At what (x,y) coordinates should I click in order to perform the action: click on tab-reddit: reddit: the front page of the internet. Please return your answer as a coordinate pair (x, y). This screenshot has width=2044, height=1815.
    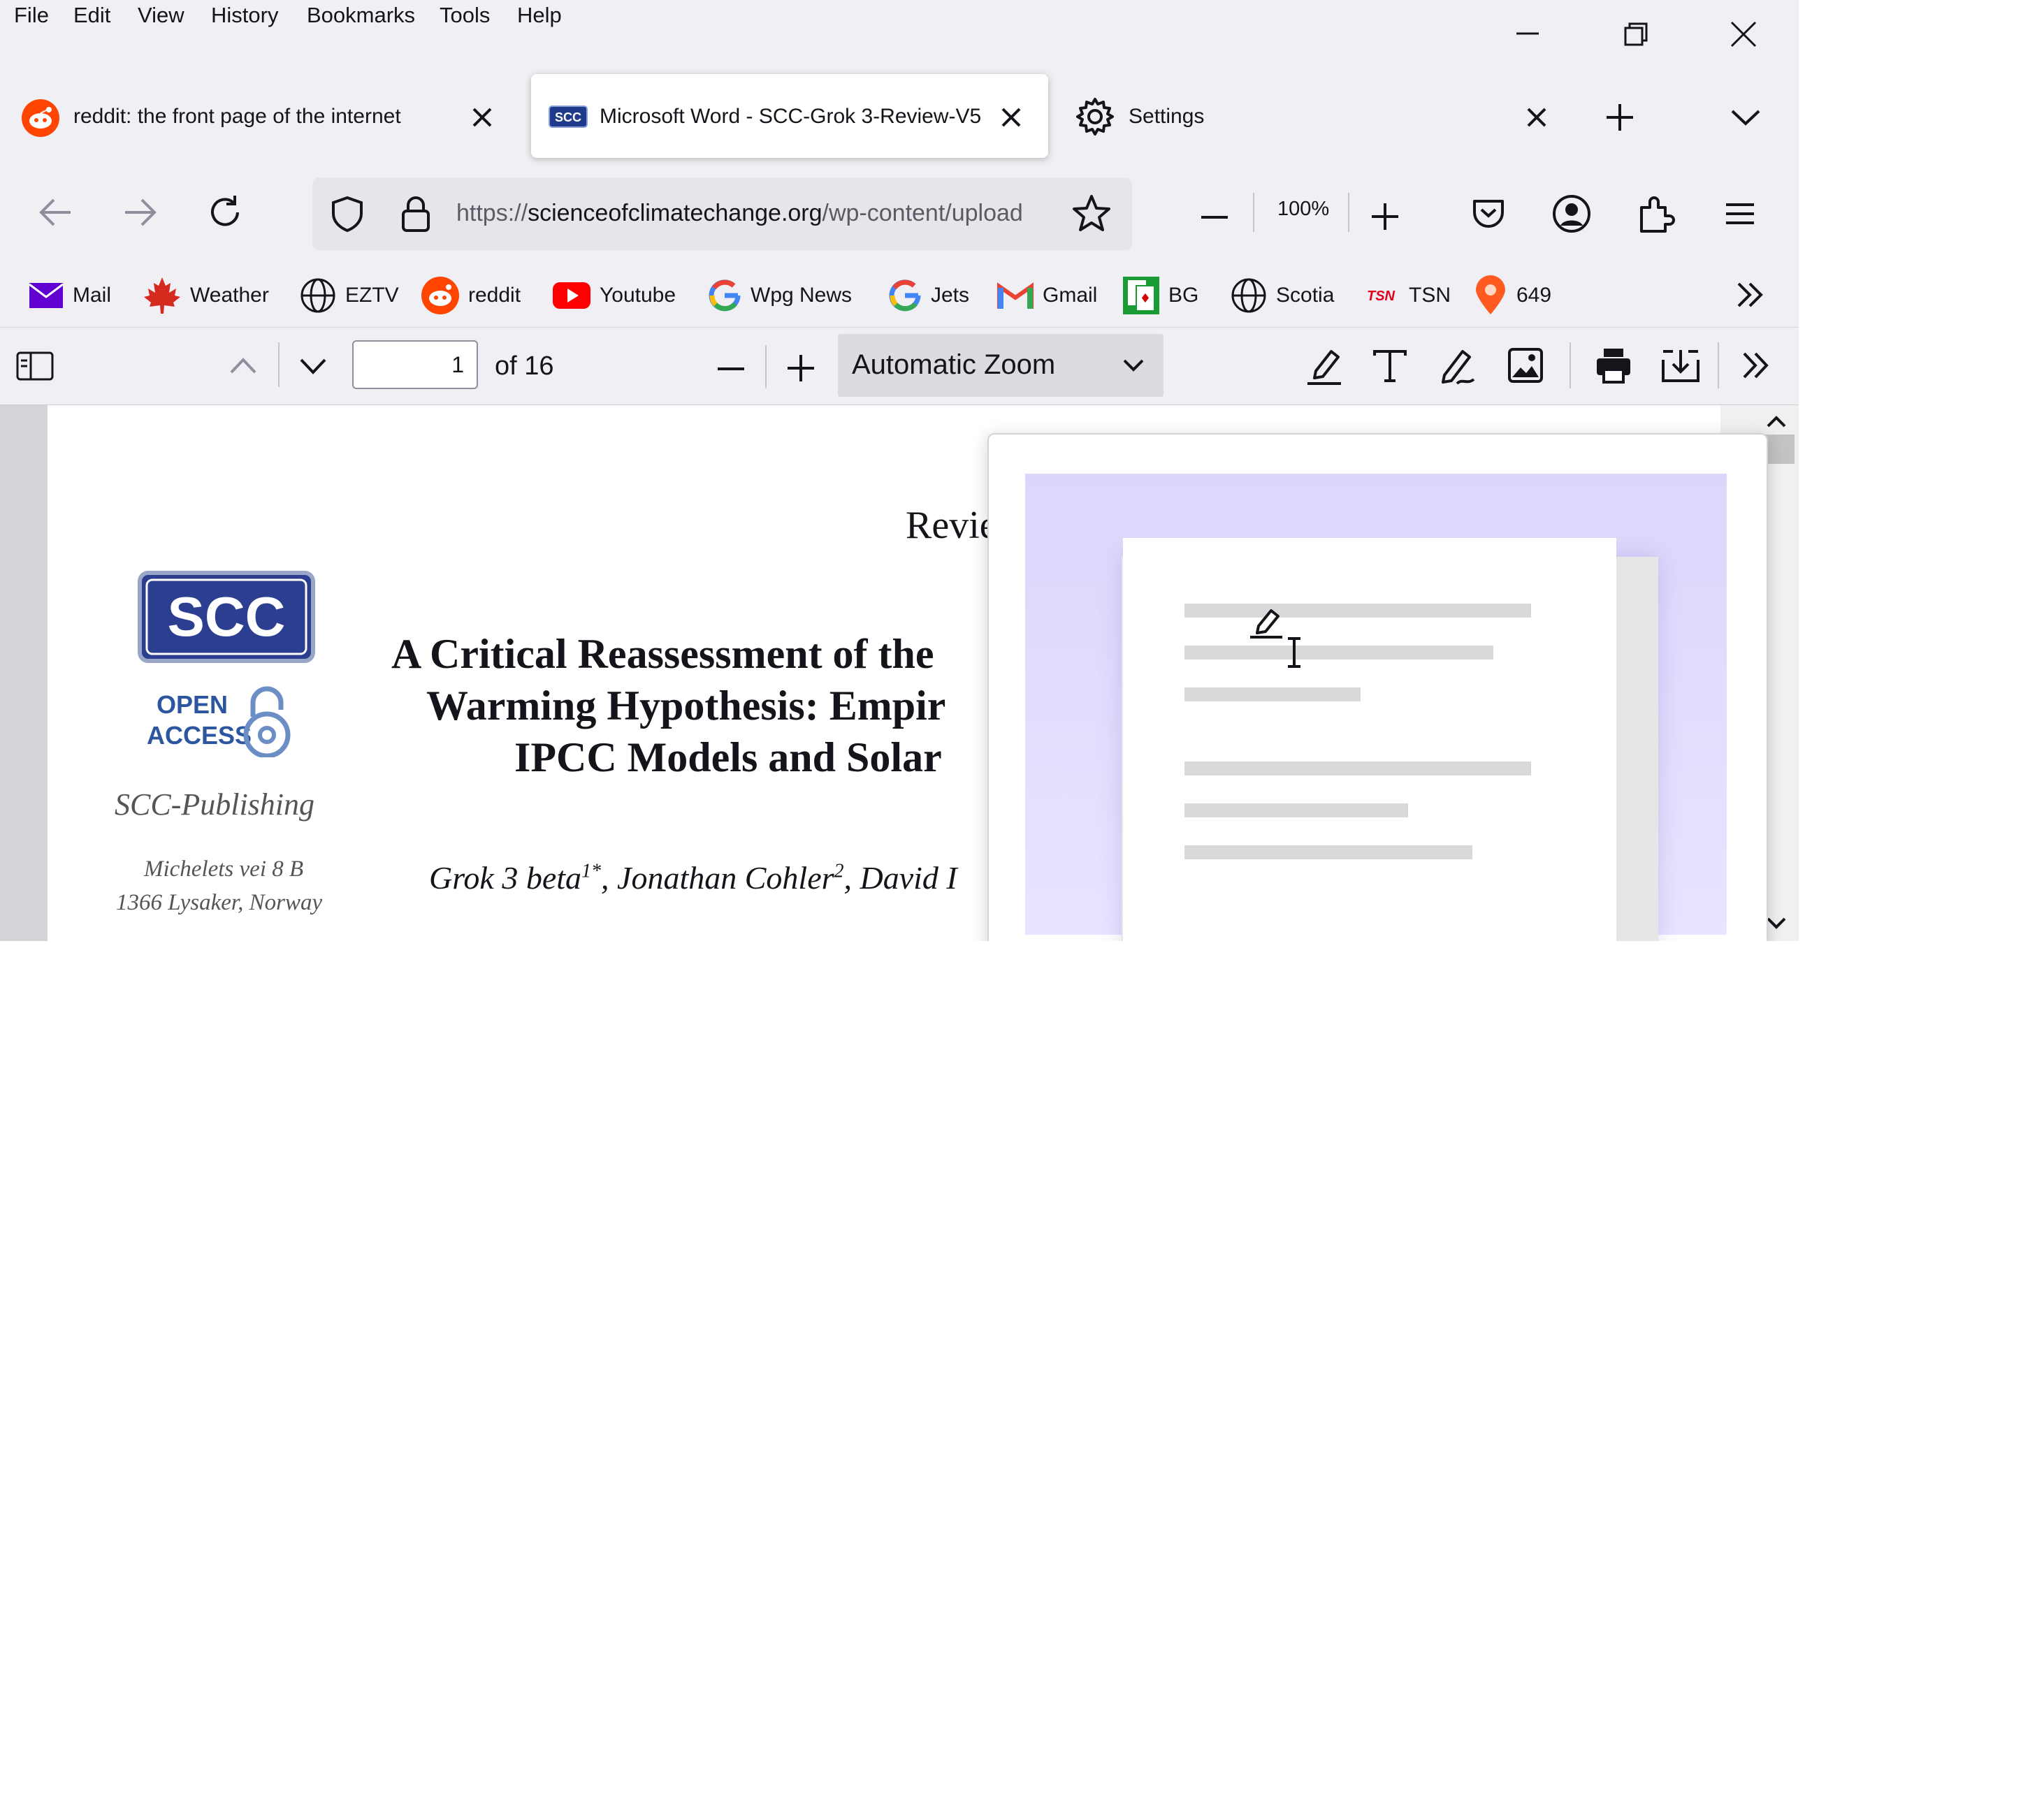
    Looking at the image, I should click on (258, 116).